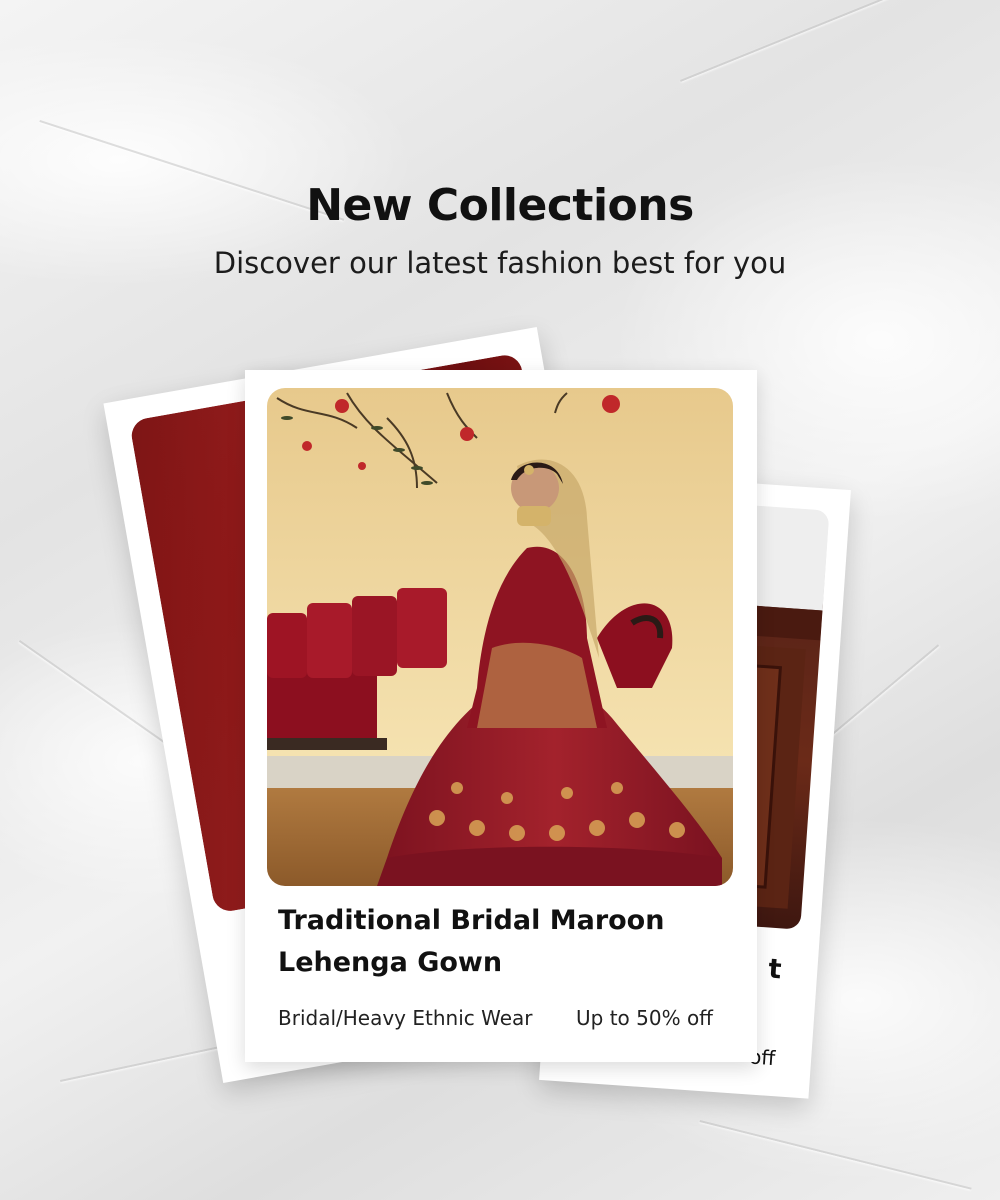 The width and height of the screenshot is (1000, 1200). I want to click on product-discount-badge: Up to 50% off, so click(644, 1018).